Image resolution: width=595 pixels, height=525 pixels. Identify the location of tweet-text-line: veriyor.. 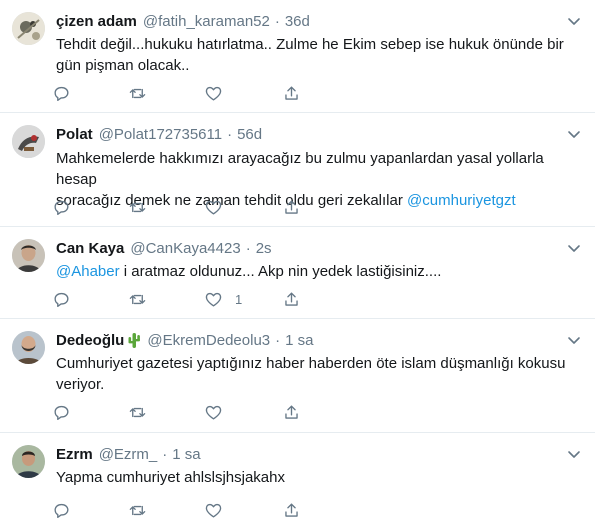
(80, 384).